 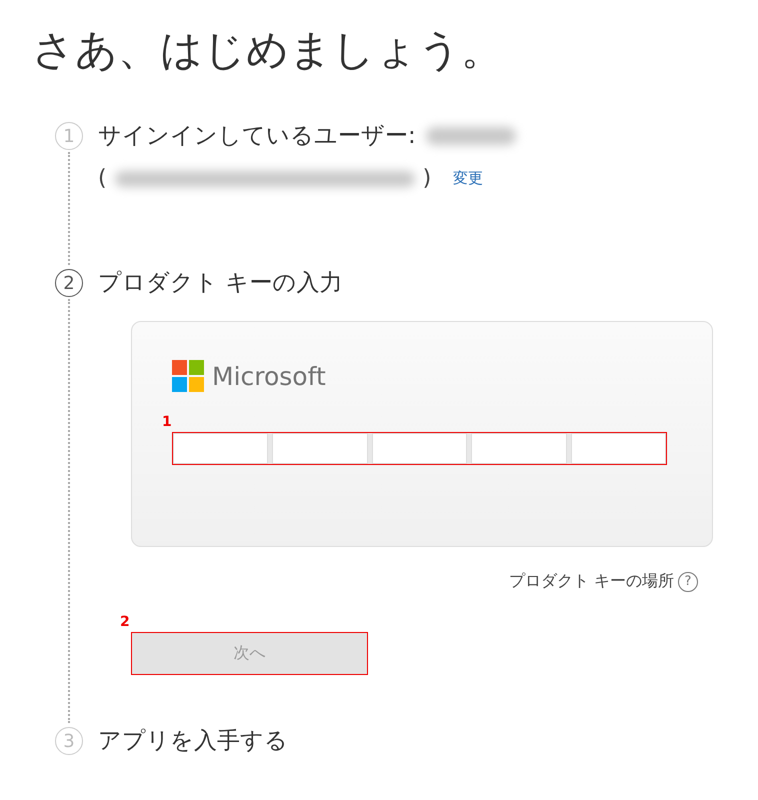 I want to click on step-number: 1, so click(x=69, y=136).